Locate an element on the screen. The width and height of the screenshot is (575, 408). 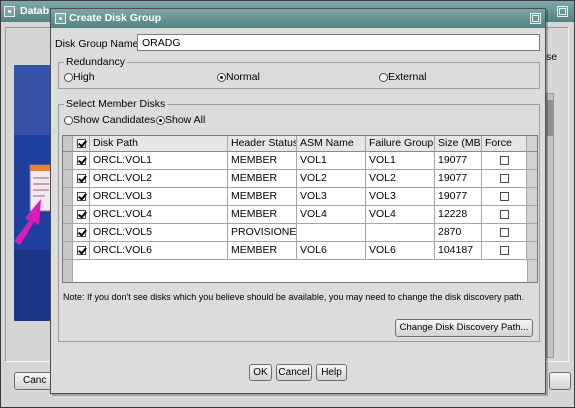
table-row: ORCL:VOL3 MEMBER VOL3 VOL3 19077 is located at coordinates (300, 197).